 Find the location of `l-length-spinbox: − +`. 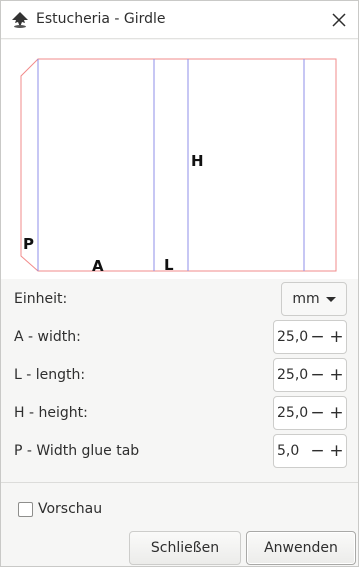

l-length-spinbox: − + is located at coordinates (310, 375).